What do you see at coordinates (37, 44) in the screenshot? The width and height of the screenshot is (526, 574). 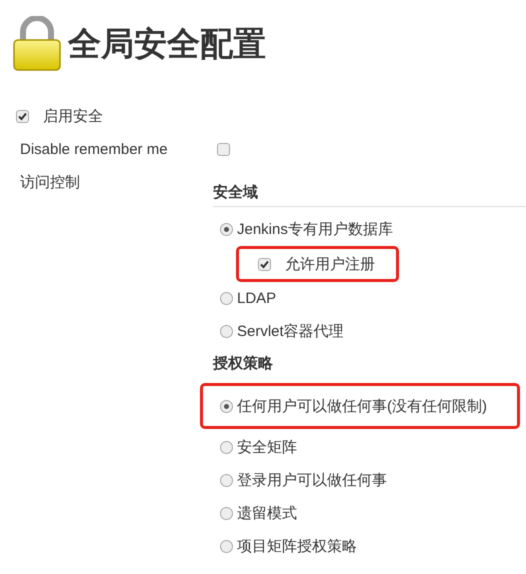 I see `padlock-icon` at bounding box center [37, 44].